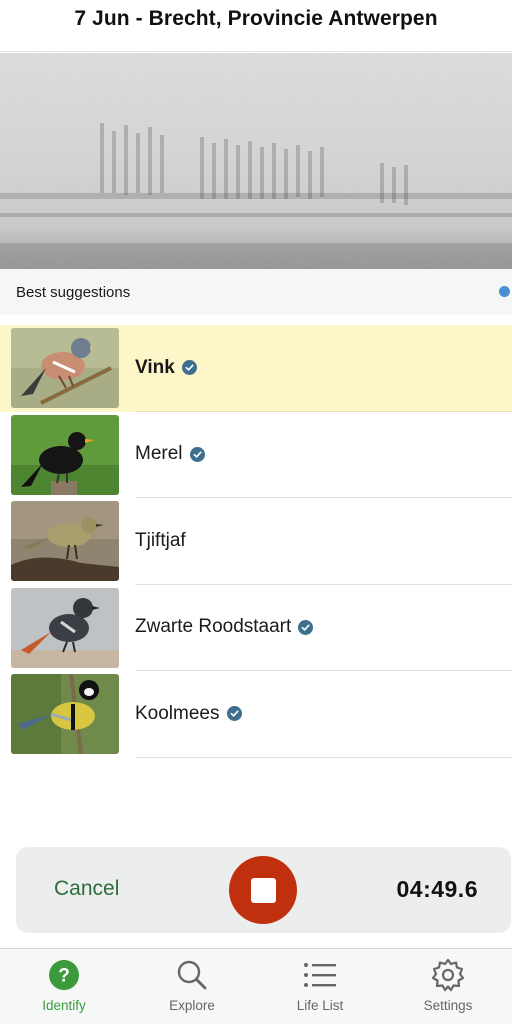 This screenshot has width=512, height=1024. I want to click on cancel-button: Cancel, so click(86, 889).